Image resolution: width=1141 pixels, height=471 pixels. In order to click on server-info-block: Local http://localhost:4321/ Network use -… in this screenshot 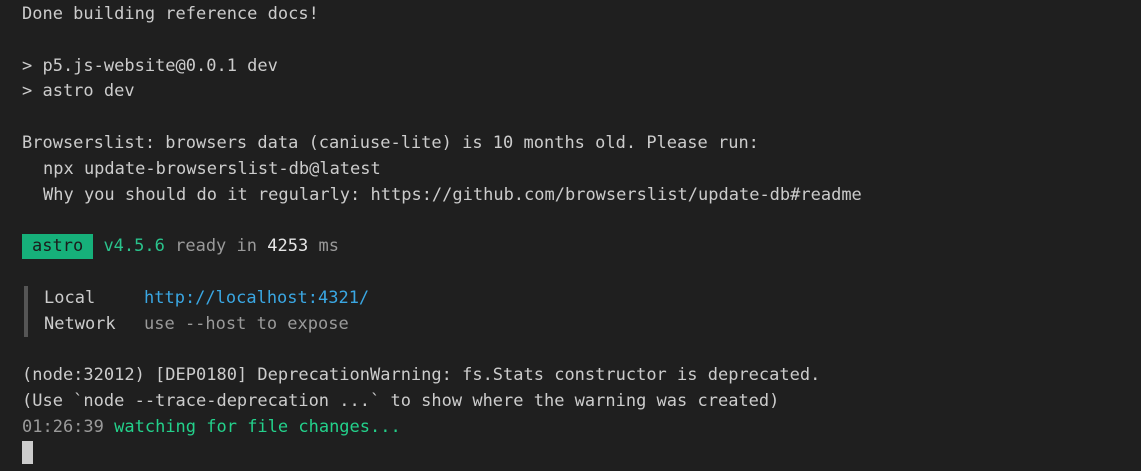, I will do `click(577, 311)`.